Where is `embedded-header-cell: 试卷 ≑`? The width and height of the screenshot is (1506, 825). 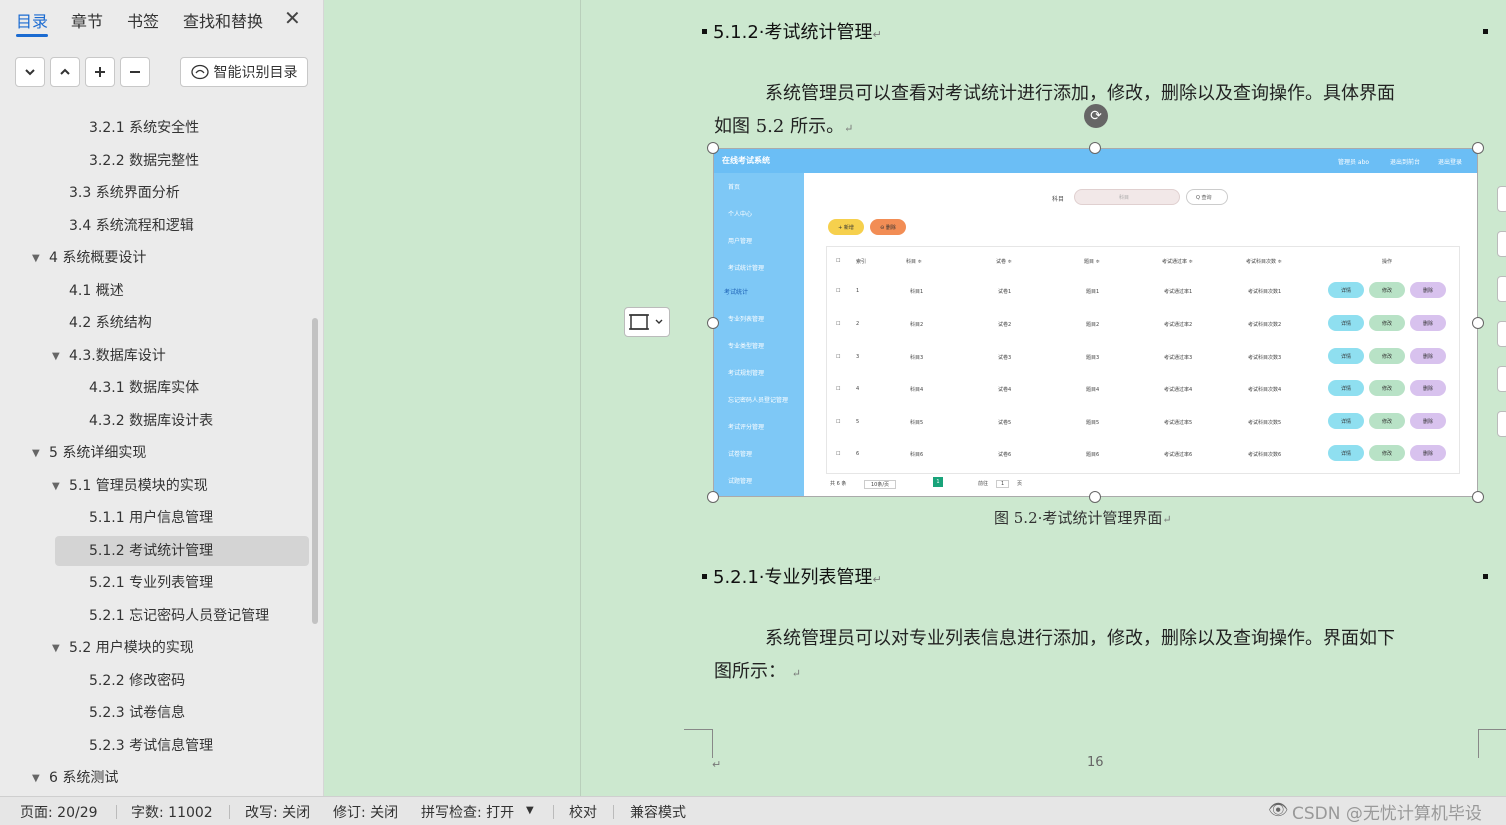 embedded-header-cell: 试卷 ≑ is located at coordinates (1004, 262).